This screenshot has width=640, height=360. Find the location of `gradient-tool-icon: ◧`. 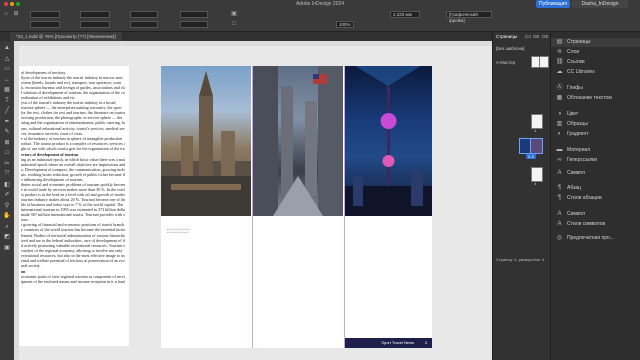

gradient-tool-icon: ◧ is located at coordinates (7, 185).